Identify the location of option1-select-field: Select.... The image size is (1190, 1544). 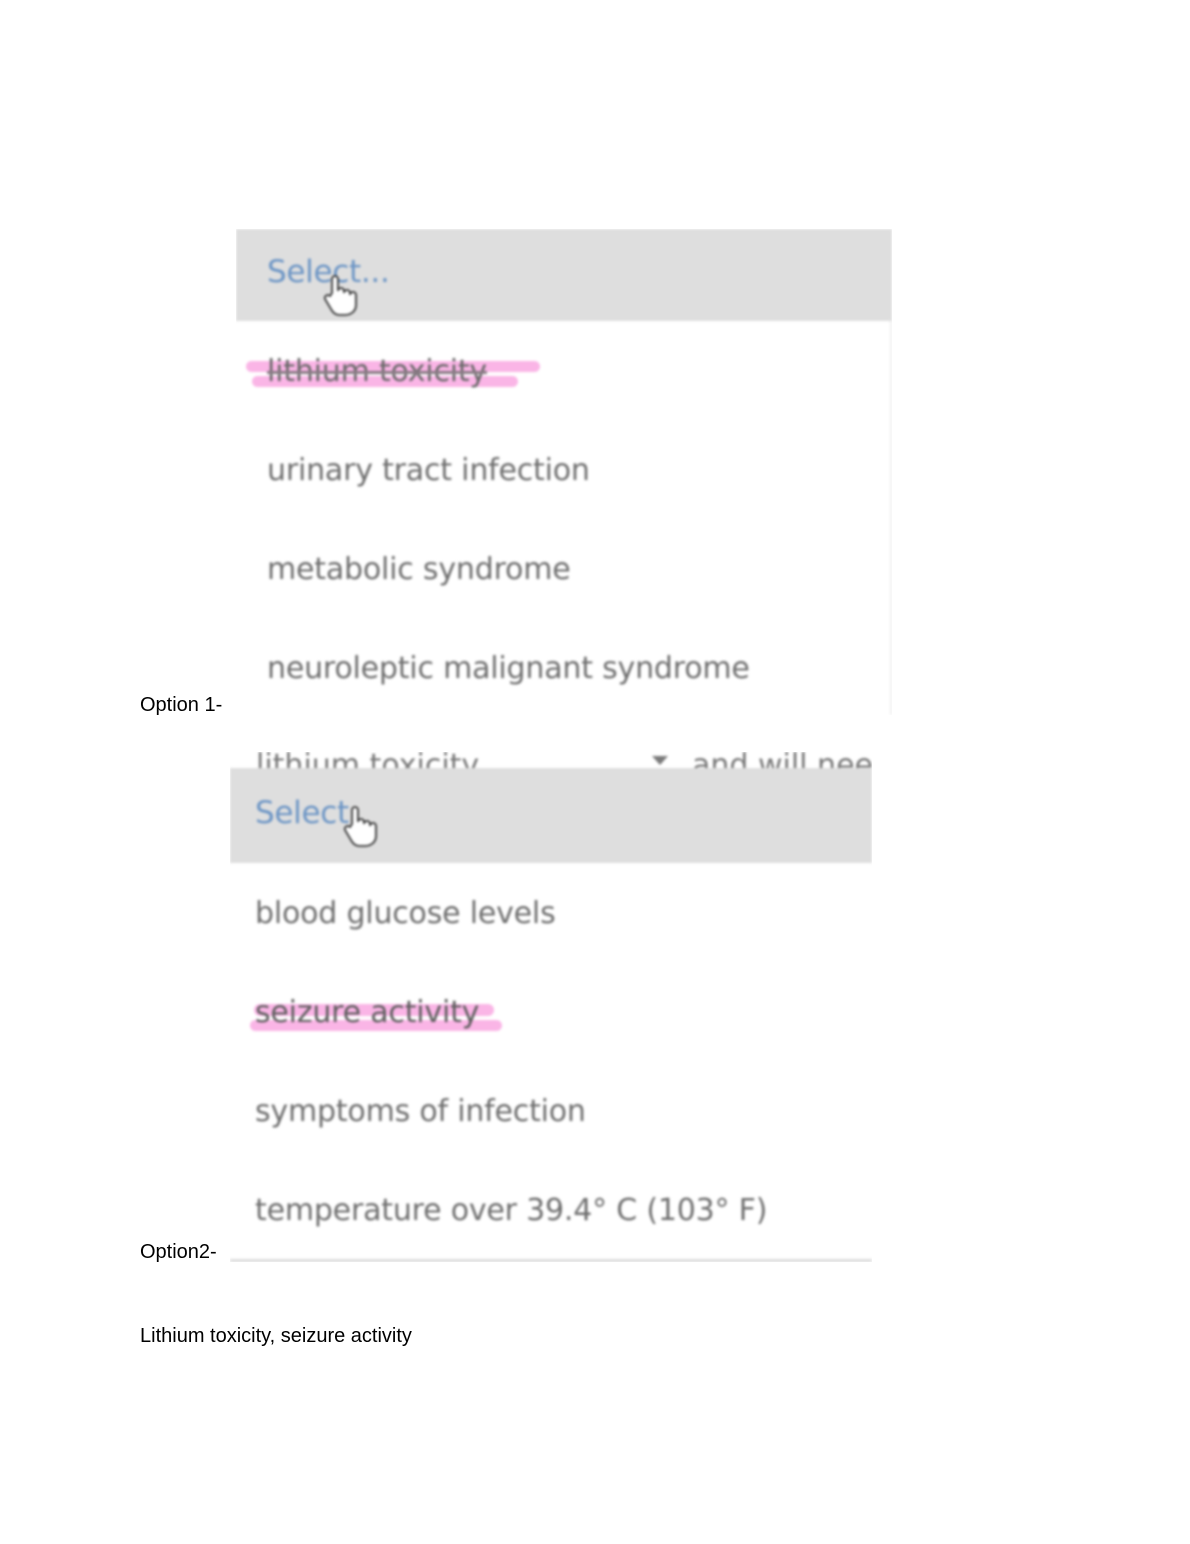
(564, 275).